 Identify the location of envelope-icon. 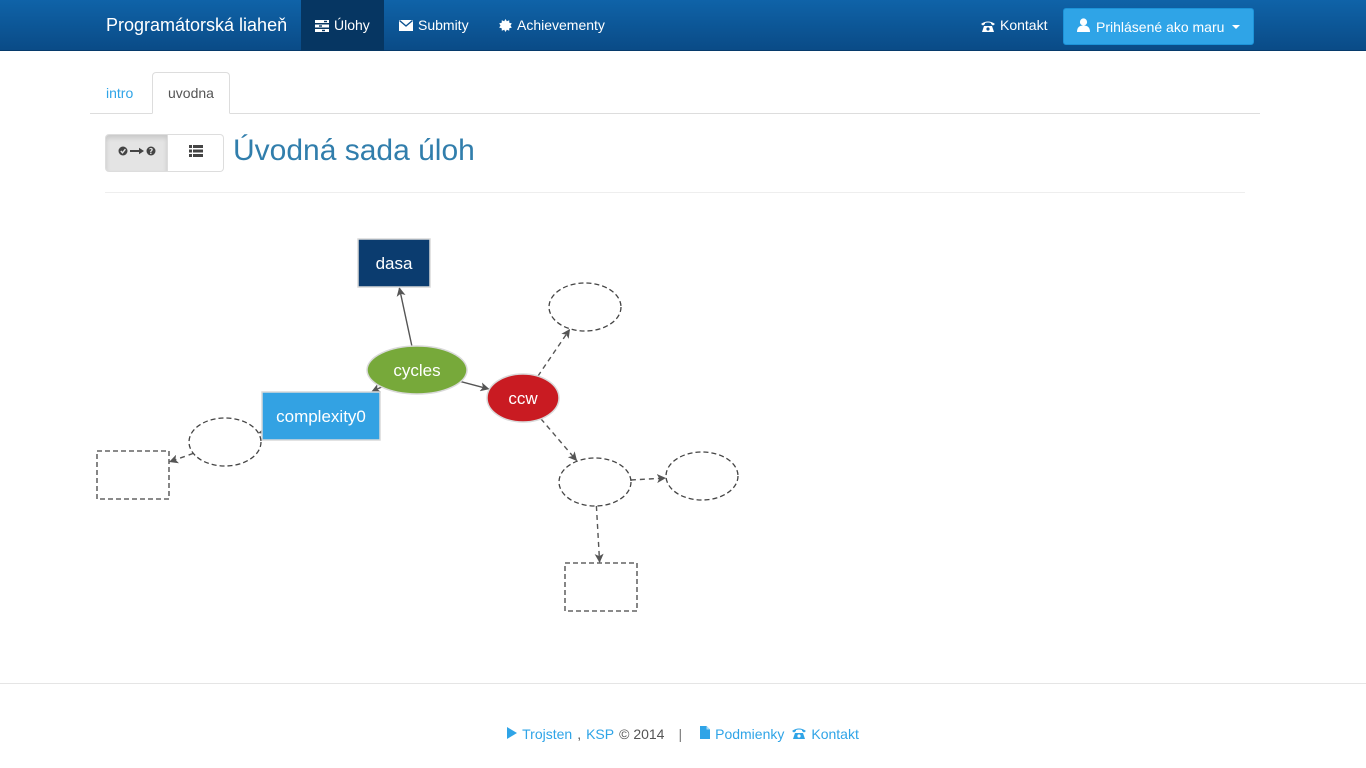
(406, 25).